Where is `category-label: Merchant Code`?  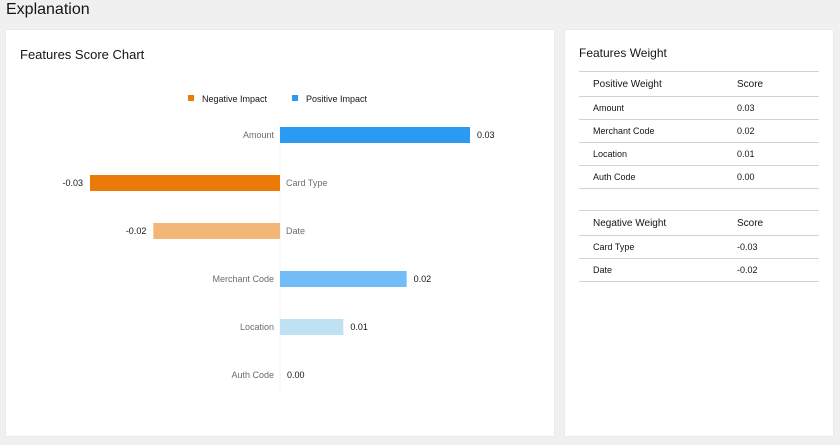
category-label: Merchant Code is located at coordinates (243, 279).